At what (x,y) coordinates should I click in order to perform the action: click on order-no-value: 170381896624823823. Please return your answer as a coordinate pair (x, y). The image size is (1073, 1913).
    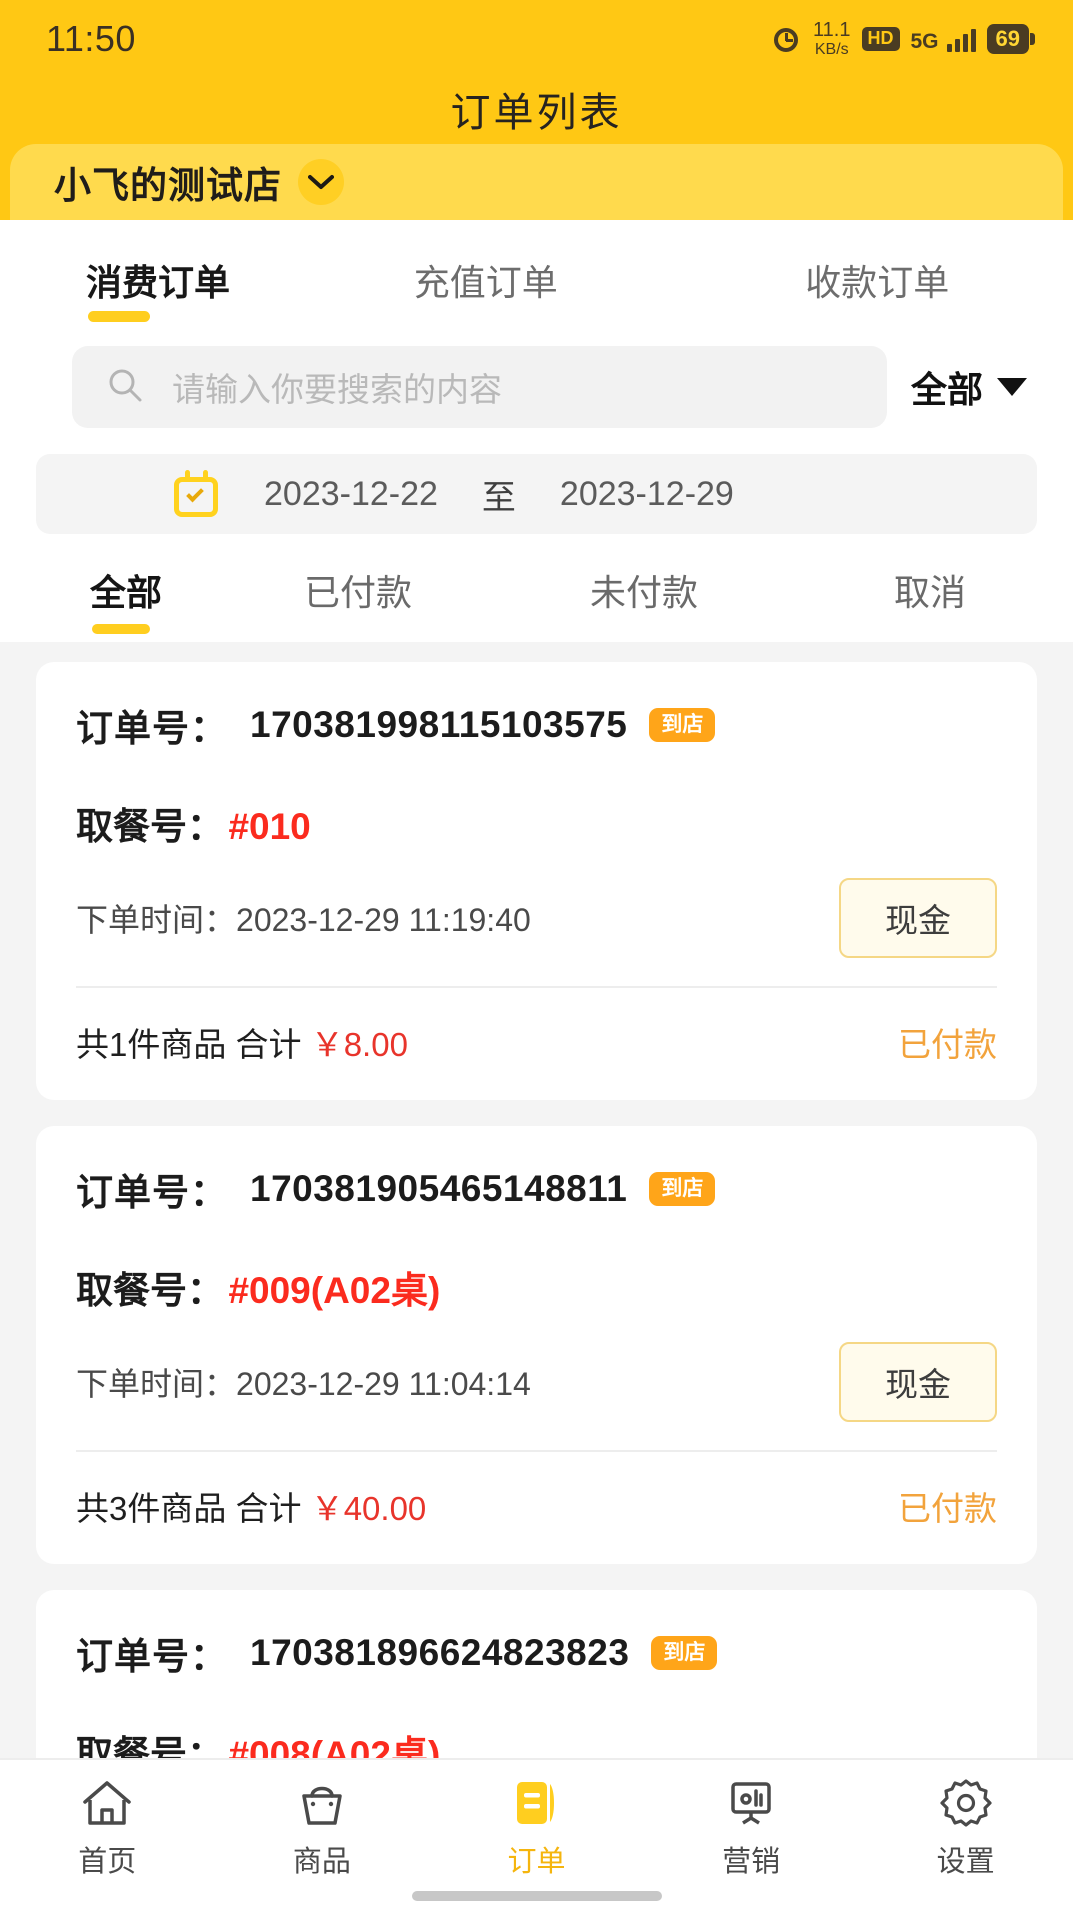
    Looking at the image, I should click on (440, 1652).